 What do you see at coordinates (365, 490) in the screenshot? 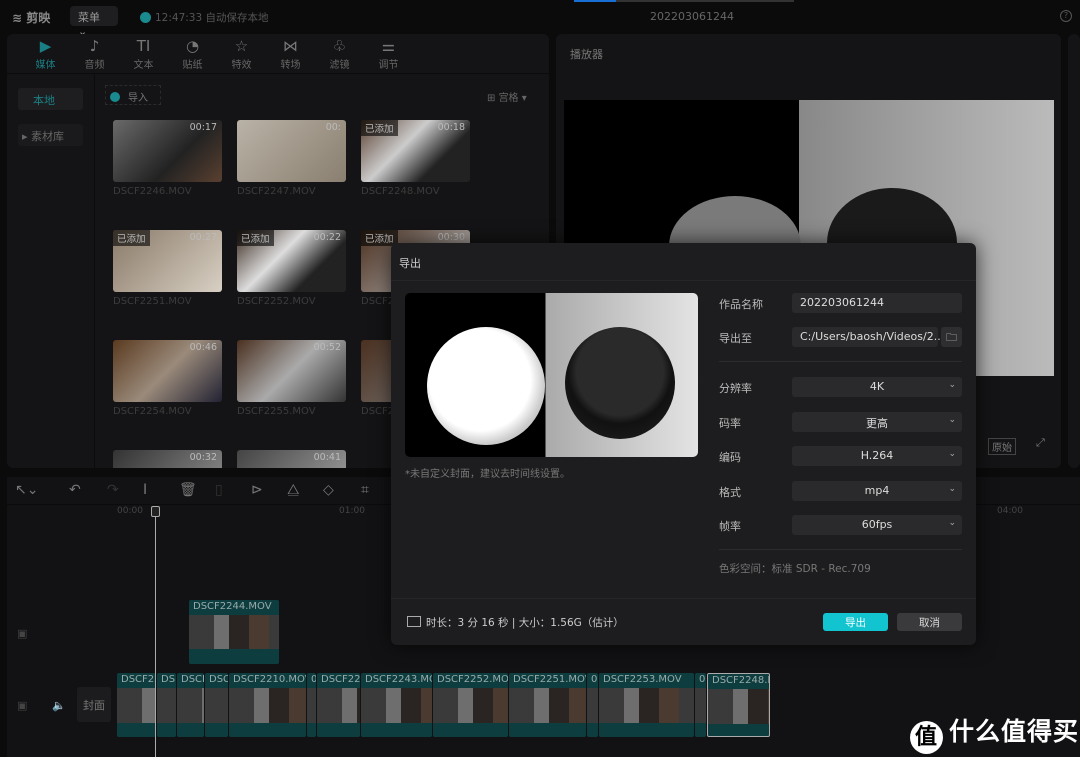
I see `crop-icon: ⌗` at bounding box center [365, 490].